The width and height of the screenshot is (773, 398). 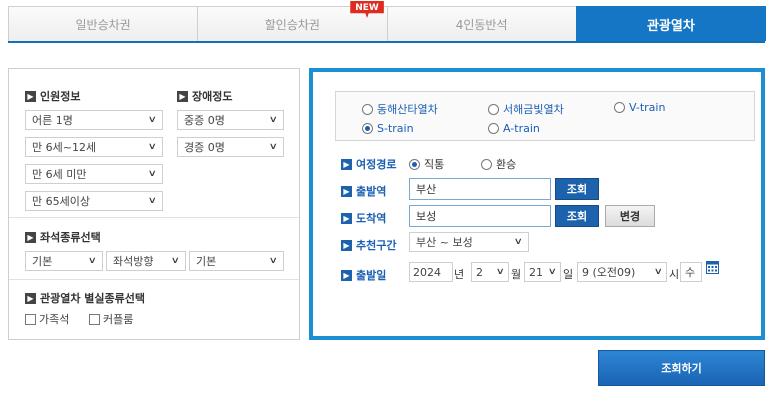 I want to click on year-unit: 년, so click(x=459, y=274).